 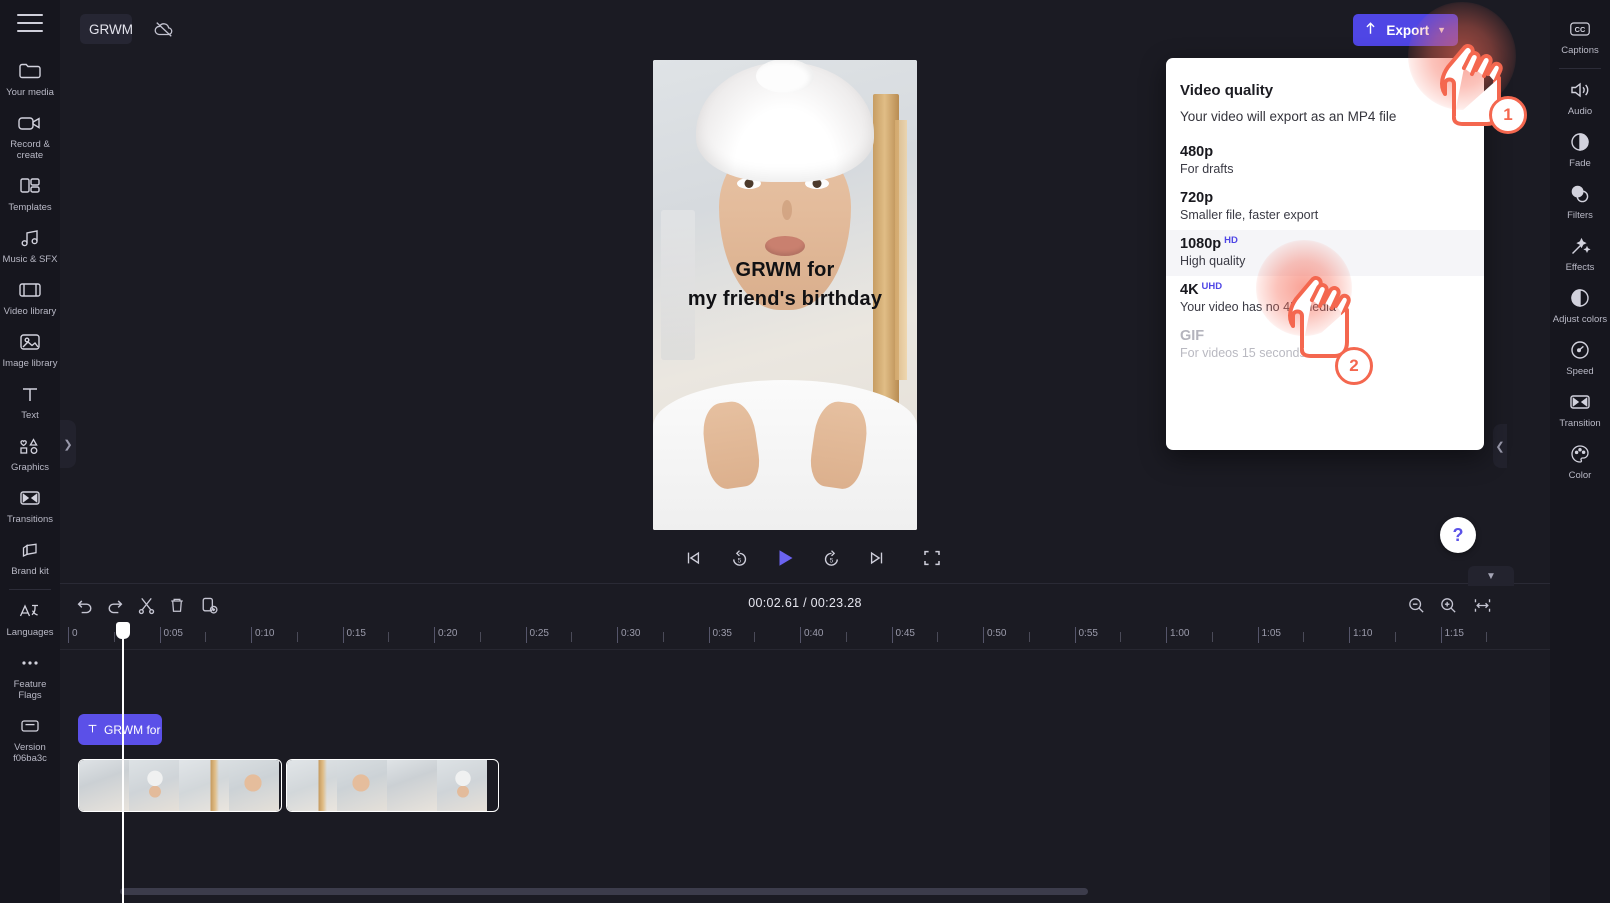 I want to click on project-title-input: GRWM, so click(x=106, y=29).